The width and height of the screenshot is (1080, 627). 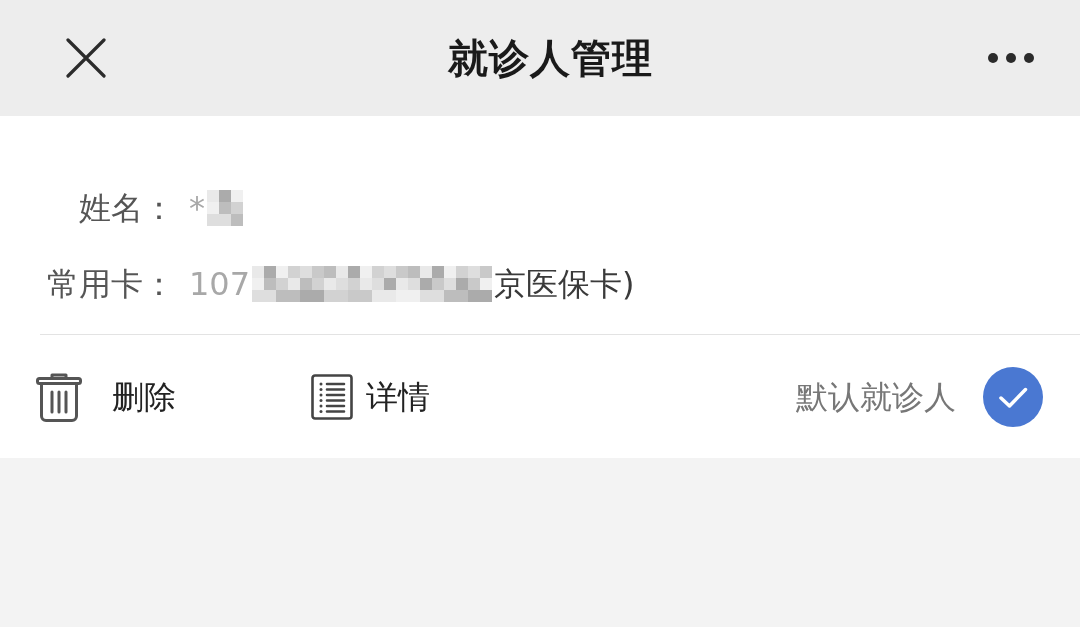 What do you see at coordinates (59, 397) in the screenshot?
I see `trash-icon` at bounding box center [59, 397].